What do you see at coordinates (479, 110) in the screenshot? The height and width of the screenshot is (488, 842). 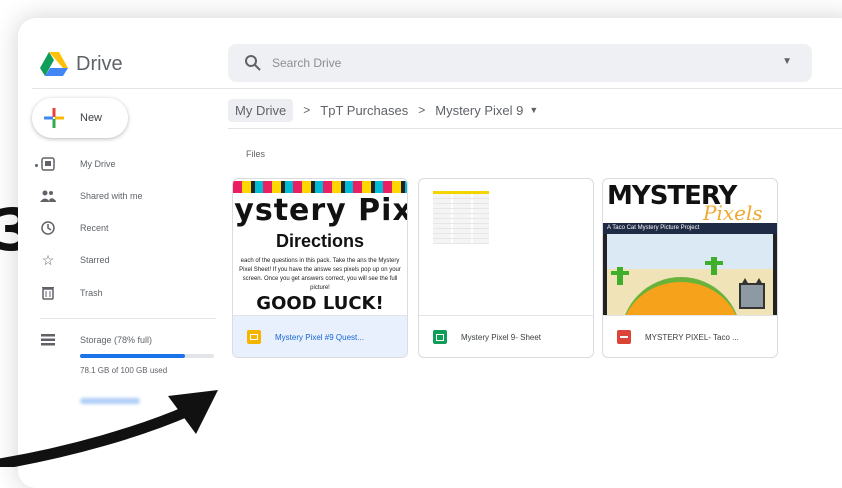 I see `breadcrumb-item-current-folder: Mystery Pixel 9` at bounding box center [479, 110].